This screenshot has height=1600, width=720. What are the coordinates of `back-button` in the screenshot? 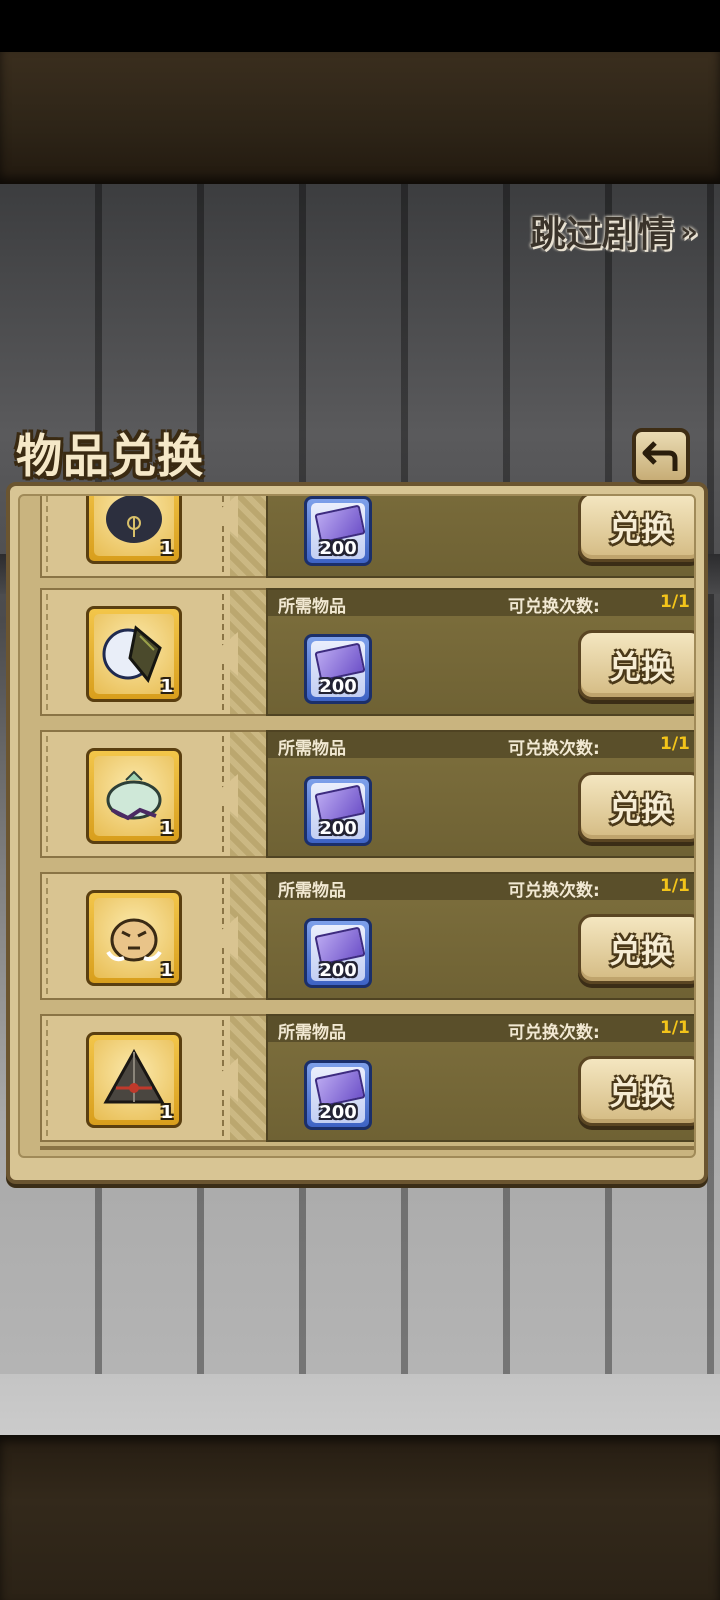 It's located at (661, 456).